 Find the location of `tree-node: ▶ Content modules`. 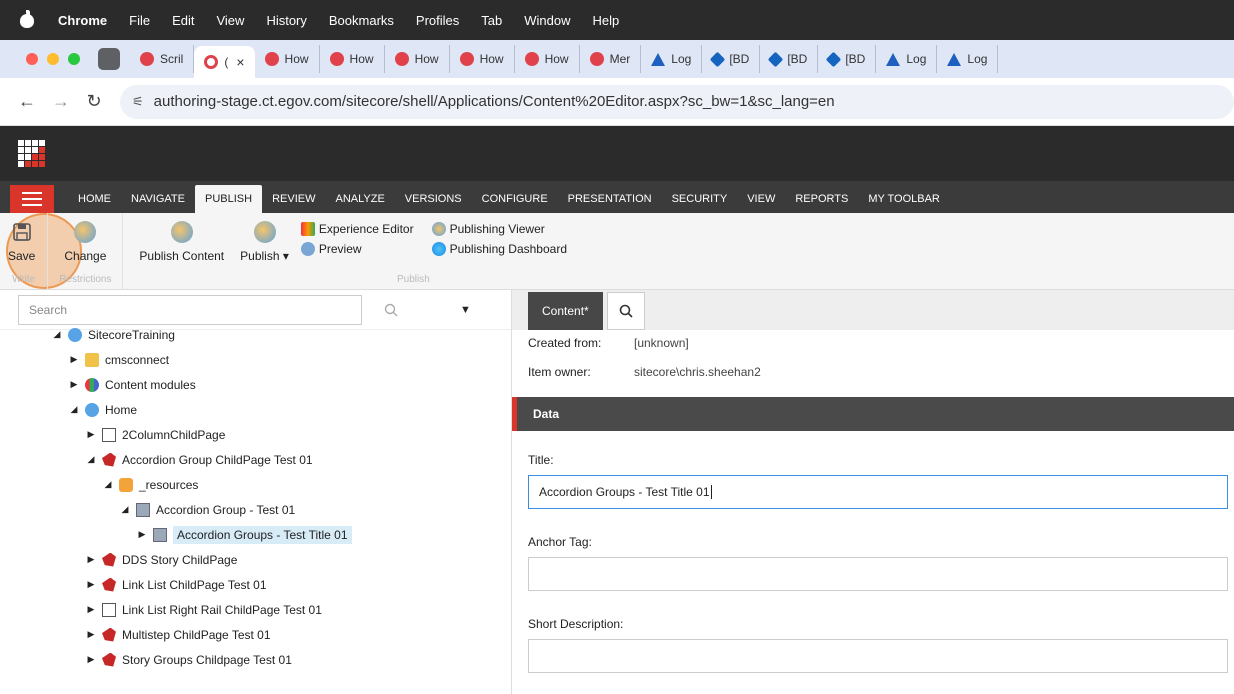

tree-node: ▶ Content modules is located at coordinates (255, 384).